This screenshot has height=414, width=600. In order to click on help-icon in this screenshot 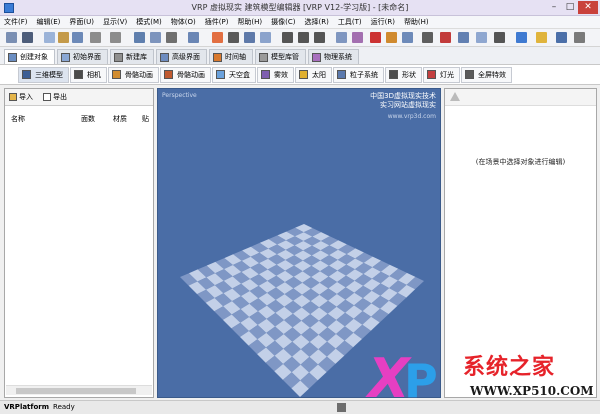, I will do `click(579, 37)`.